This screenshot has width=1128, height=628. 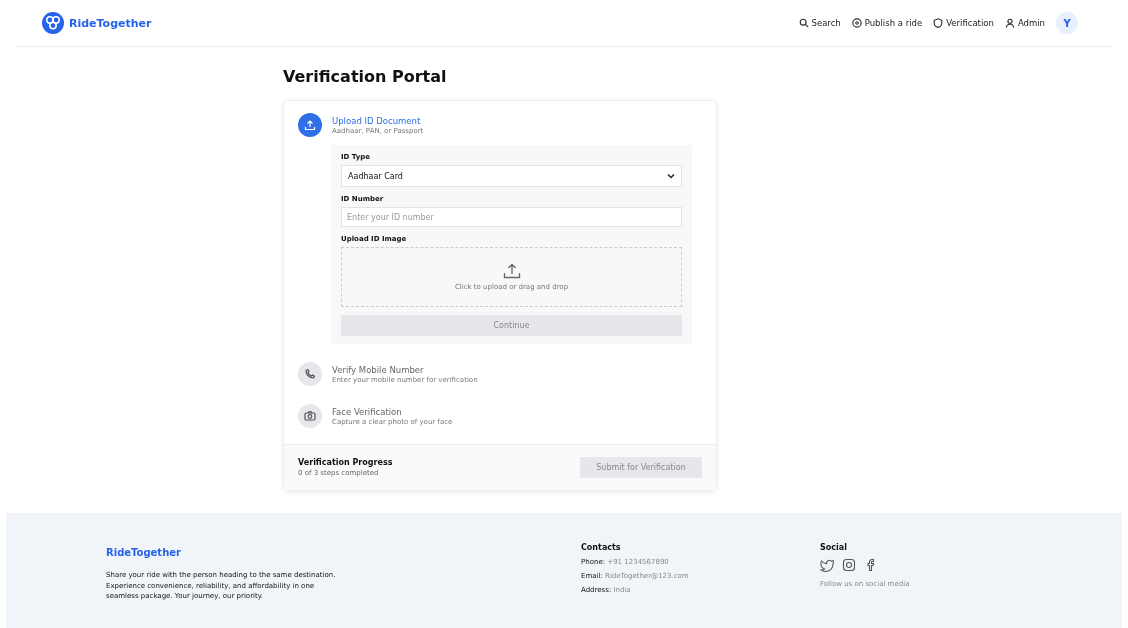 What do you see at coordinates (345, 462) in the screenshot?
I see `progress-title: Verification Progress` at bounding box center [345, 462].